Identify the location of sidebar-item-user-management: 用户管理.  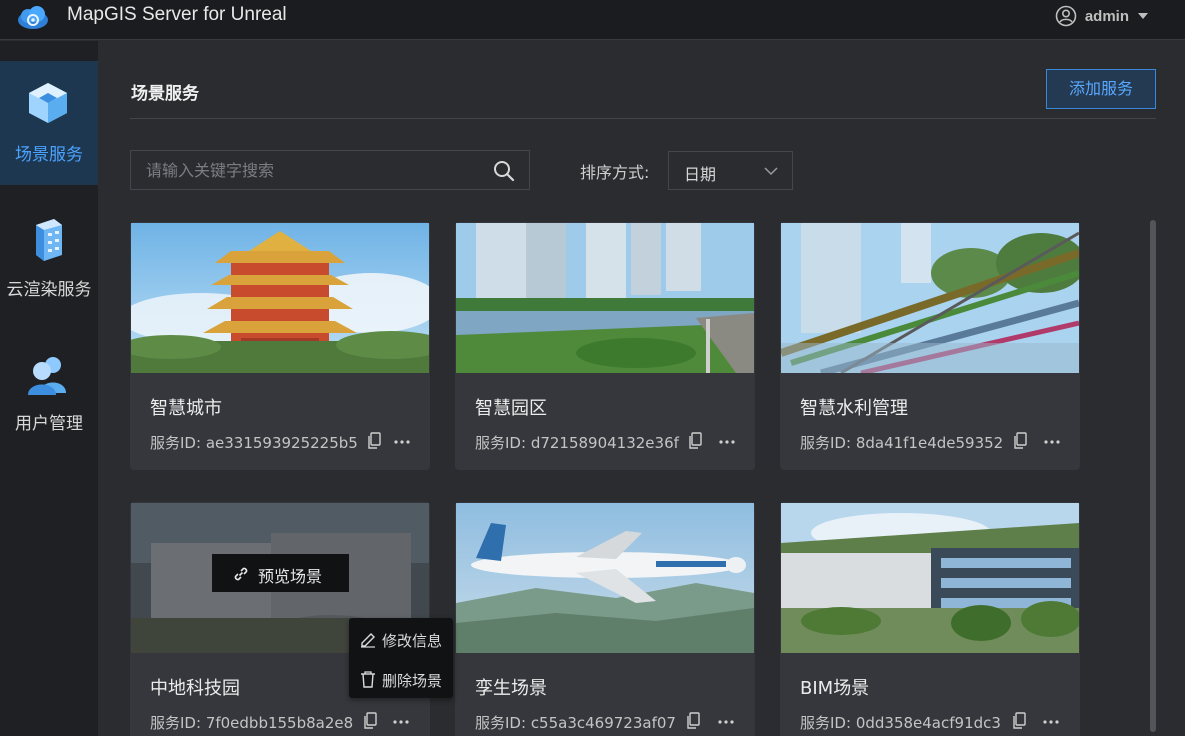
(49, 395).